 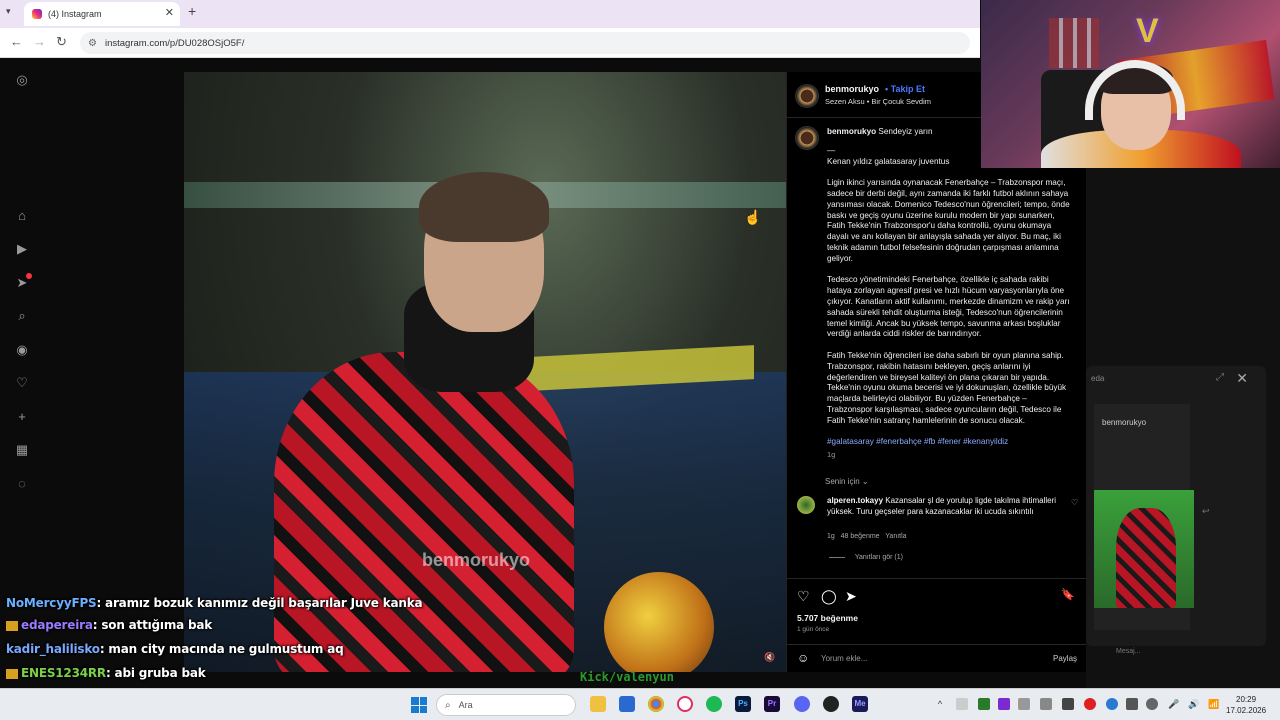 I want to click on webcam-overlay: V, so click(x=1130, y=84).